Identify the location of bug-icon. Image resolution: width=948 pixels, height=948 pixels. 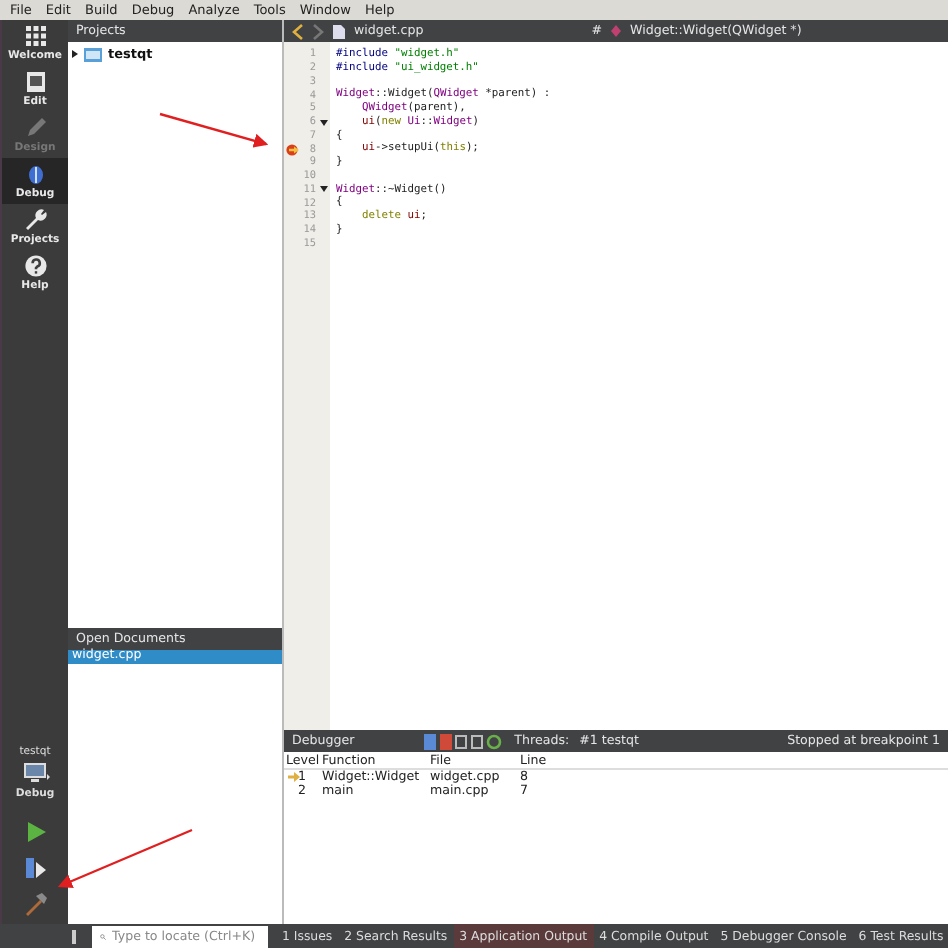
(35, 174).